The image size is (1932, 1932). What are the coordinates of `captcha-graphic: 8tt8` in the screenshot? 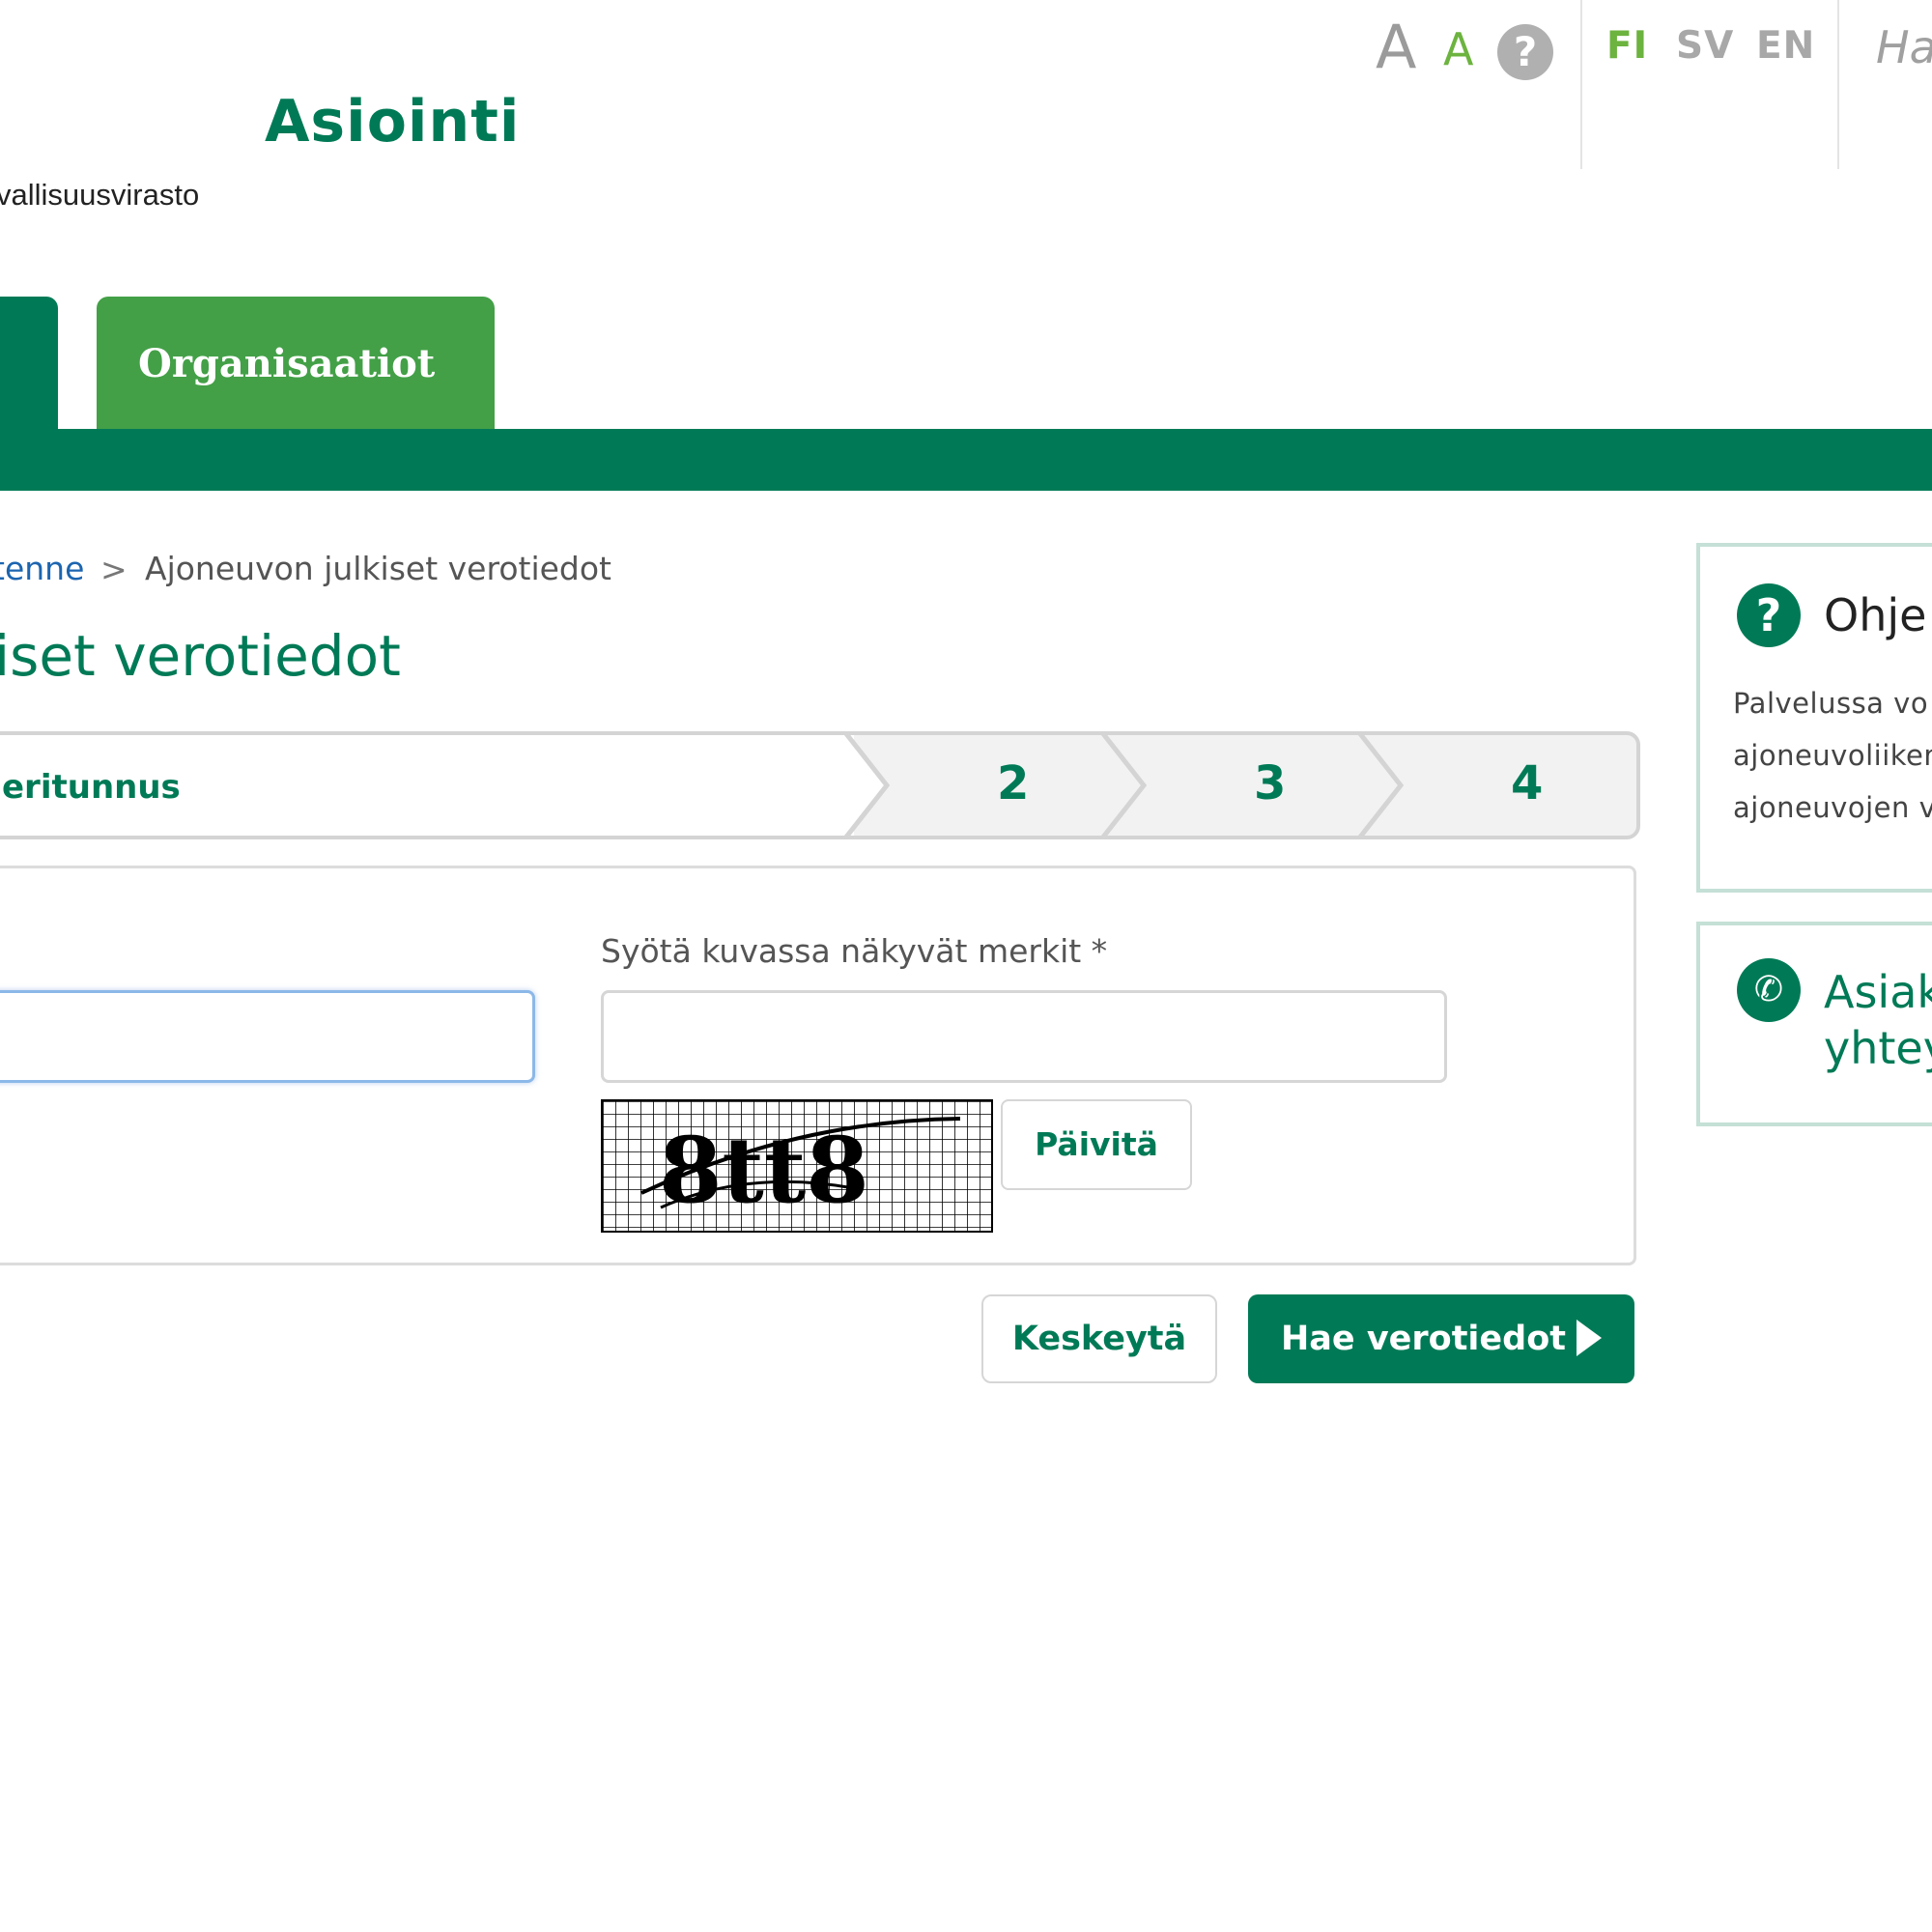 It's located at (797, 1166).